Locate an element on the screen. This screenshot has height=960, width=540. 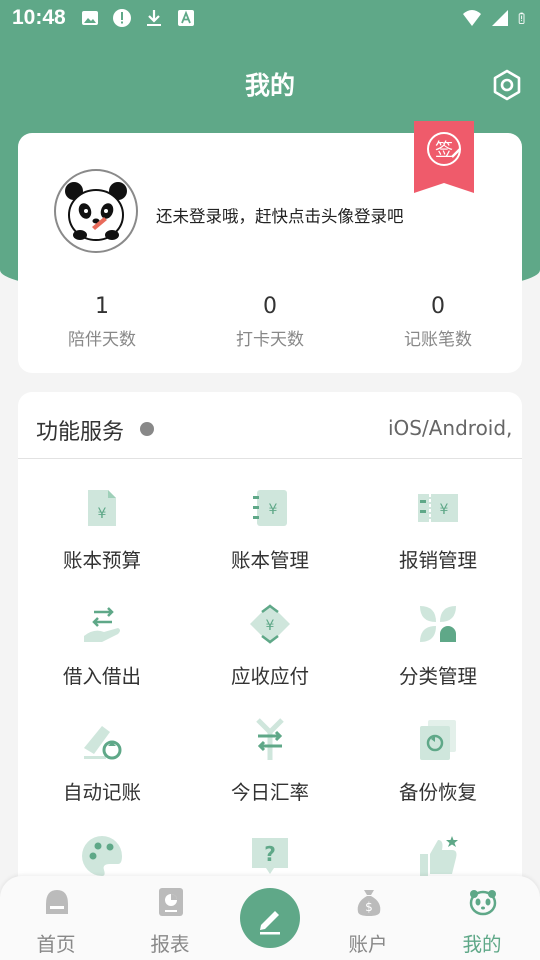
service-label: 备份恢复 is located at coordinates (437, 792).